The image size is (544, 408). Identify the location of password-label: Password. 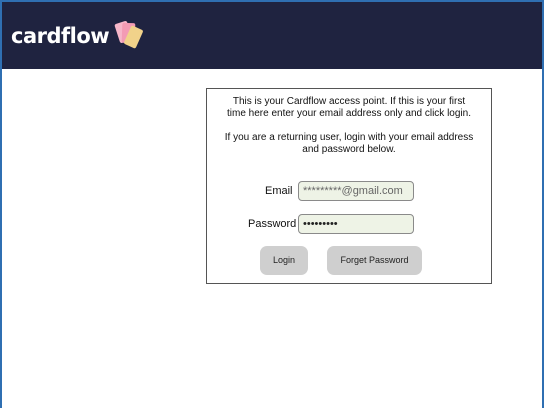
(272, 224).